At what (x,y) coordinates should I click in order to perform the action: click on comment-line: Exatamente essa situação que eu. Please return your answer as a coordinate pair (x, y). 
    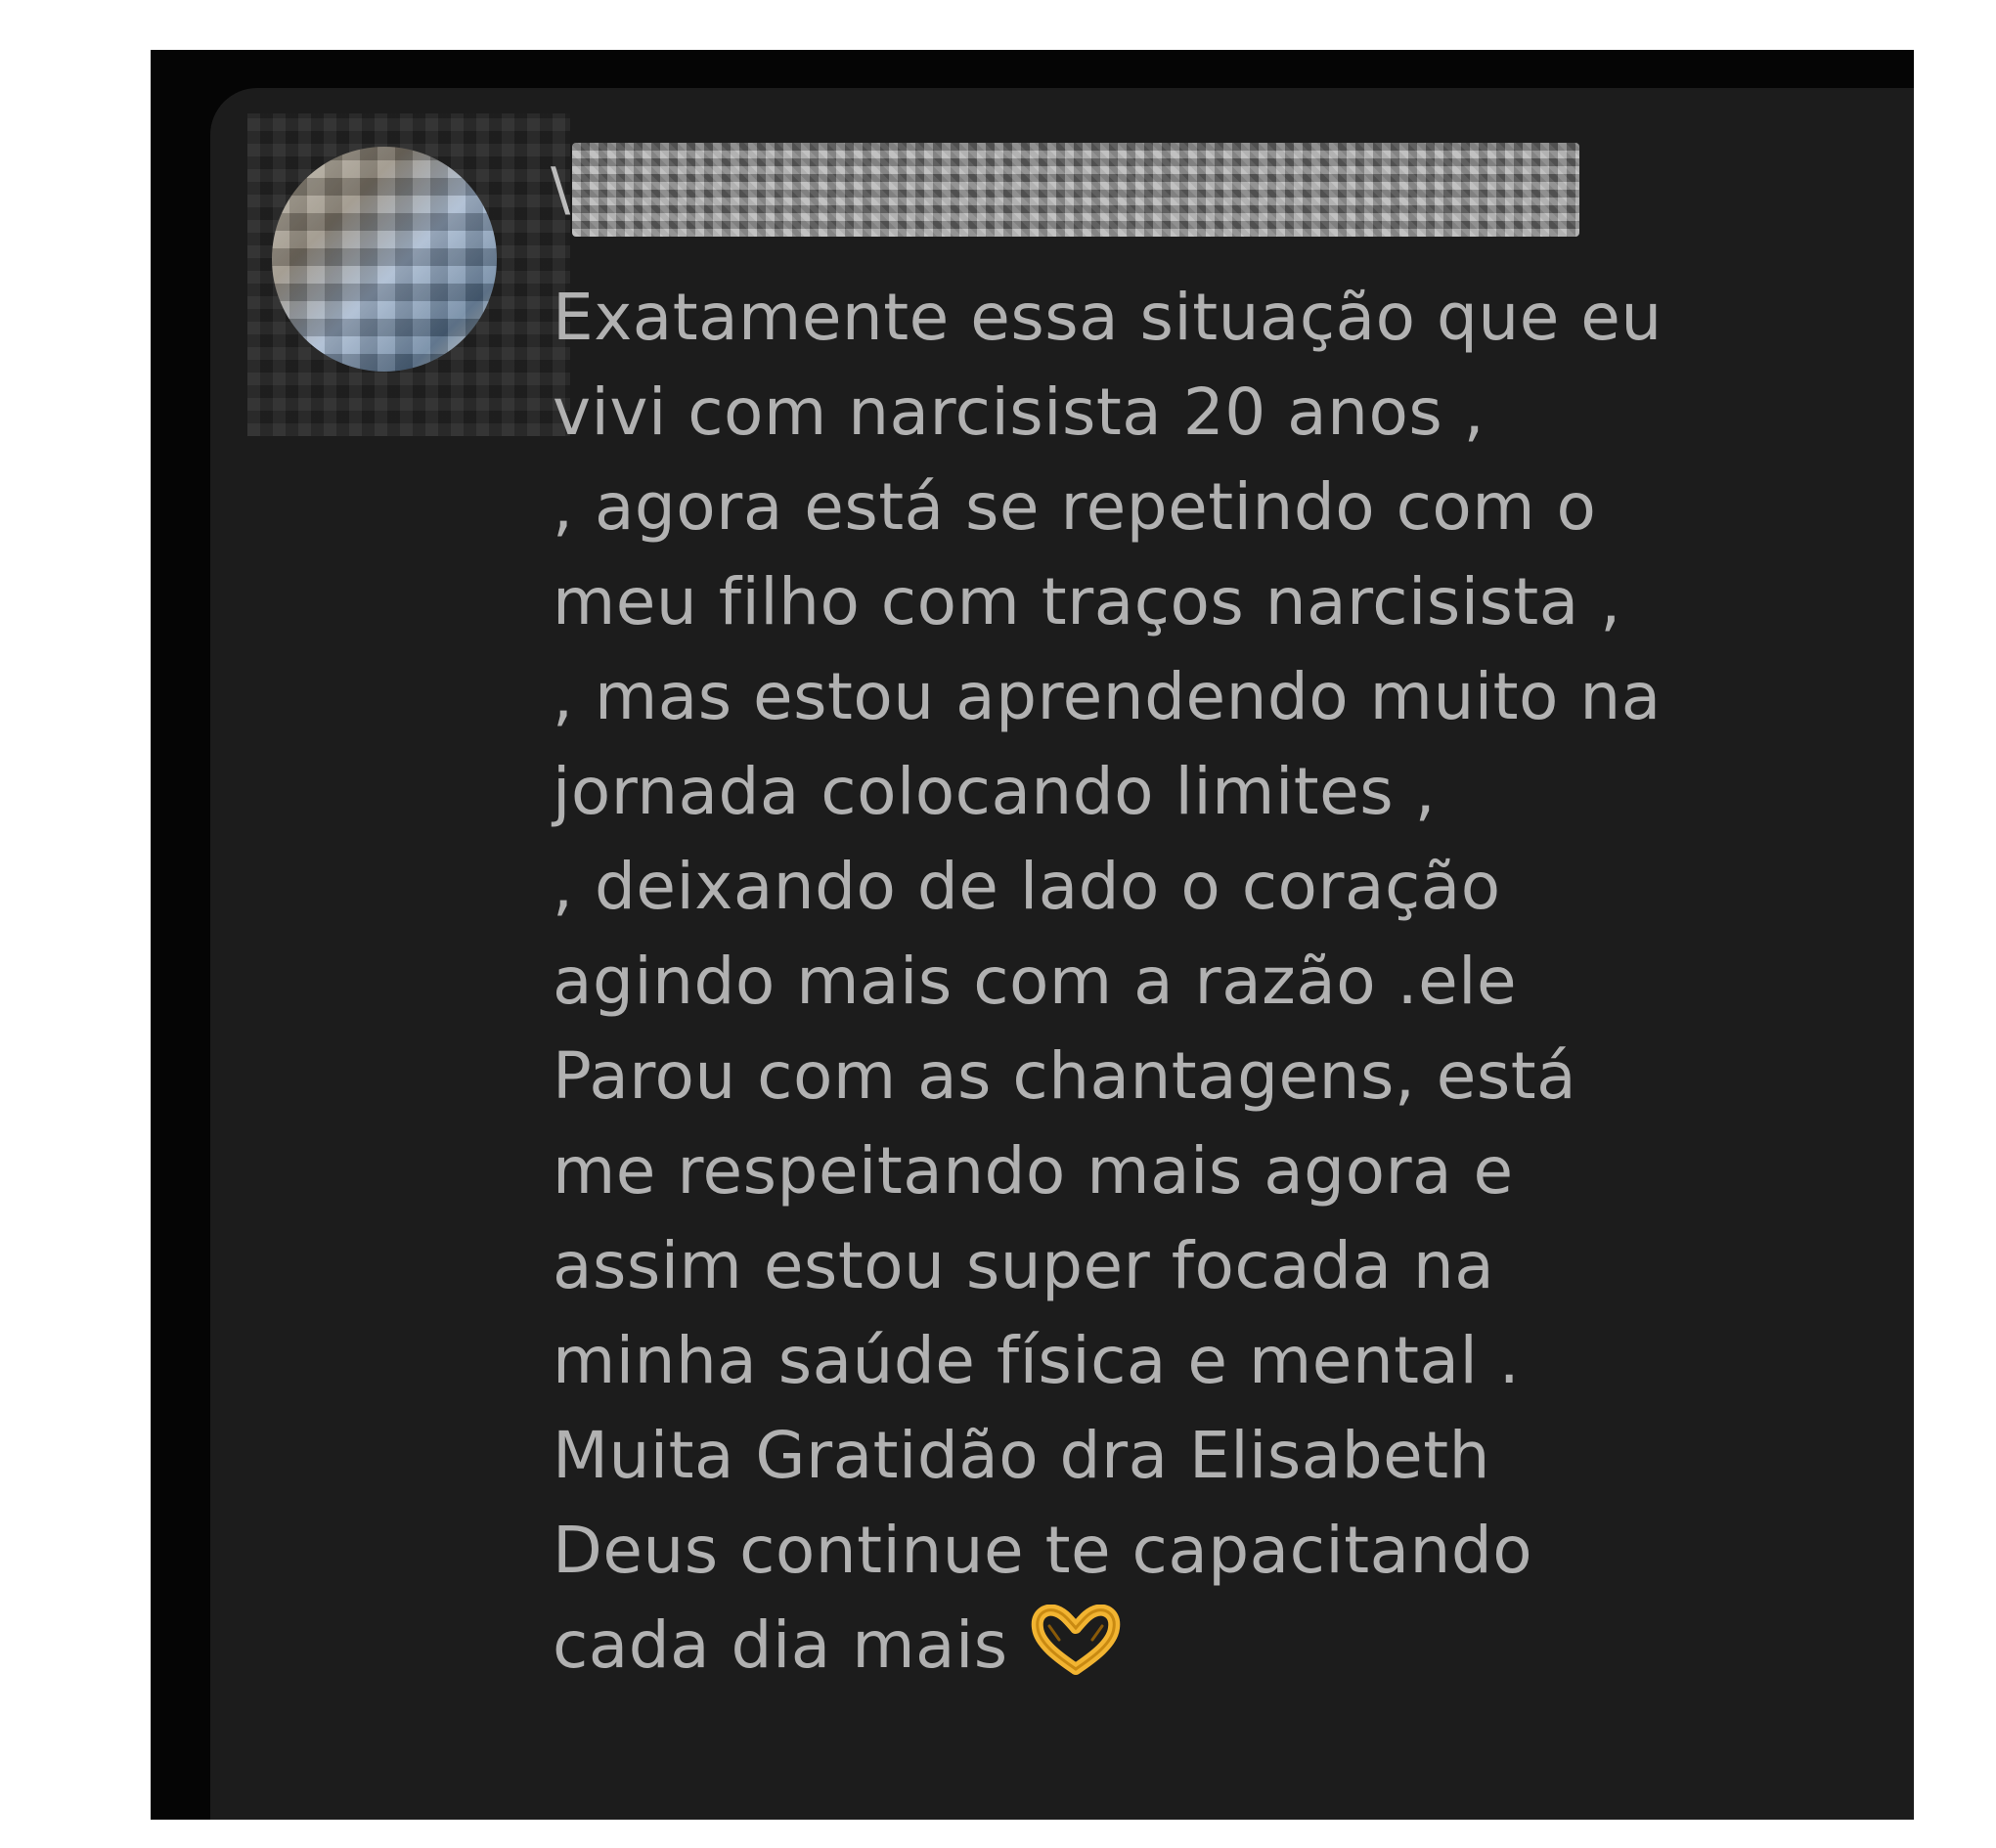
    Looking at the image, I should click on (1108, 317).